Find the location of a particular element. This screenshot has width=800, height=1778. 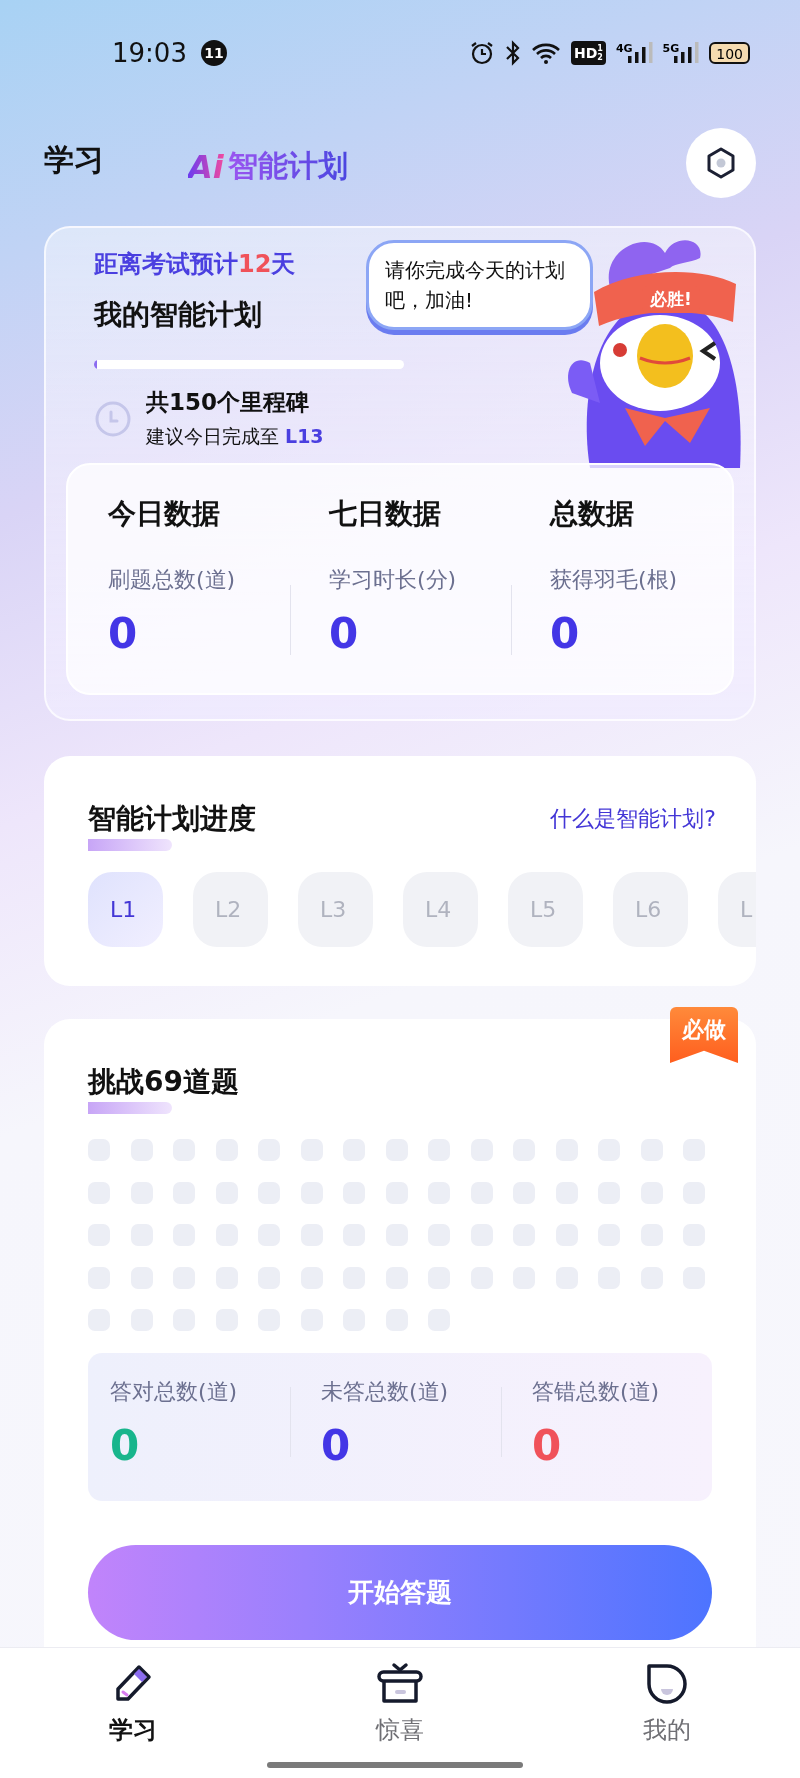

start-button: 开始答题 is located at coordinates (400, 1592).